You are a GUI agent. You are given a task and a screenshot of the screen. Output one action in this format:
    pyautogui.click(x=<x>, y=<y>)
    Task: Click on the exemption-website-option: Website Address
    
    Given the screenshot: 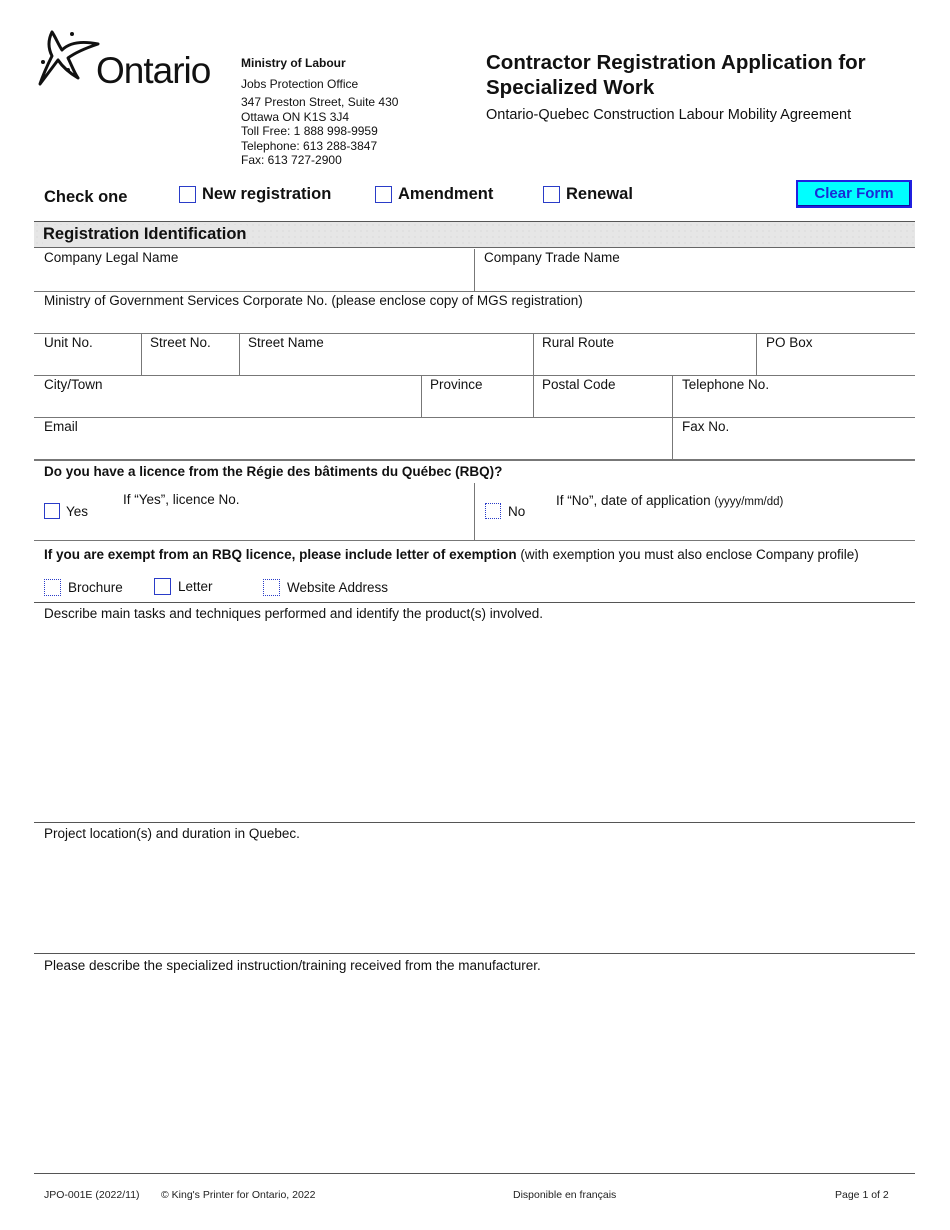 What is the action you would take?
    pyautogui.click(x=325, y=587)
    